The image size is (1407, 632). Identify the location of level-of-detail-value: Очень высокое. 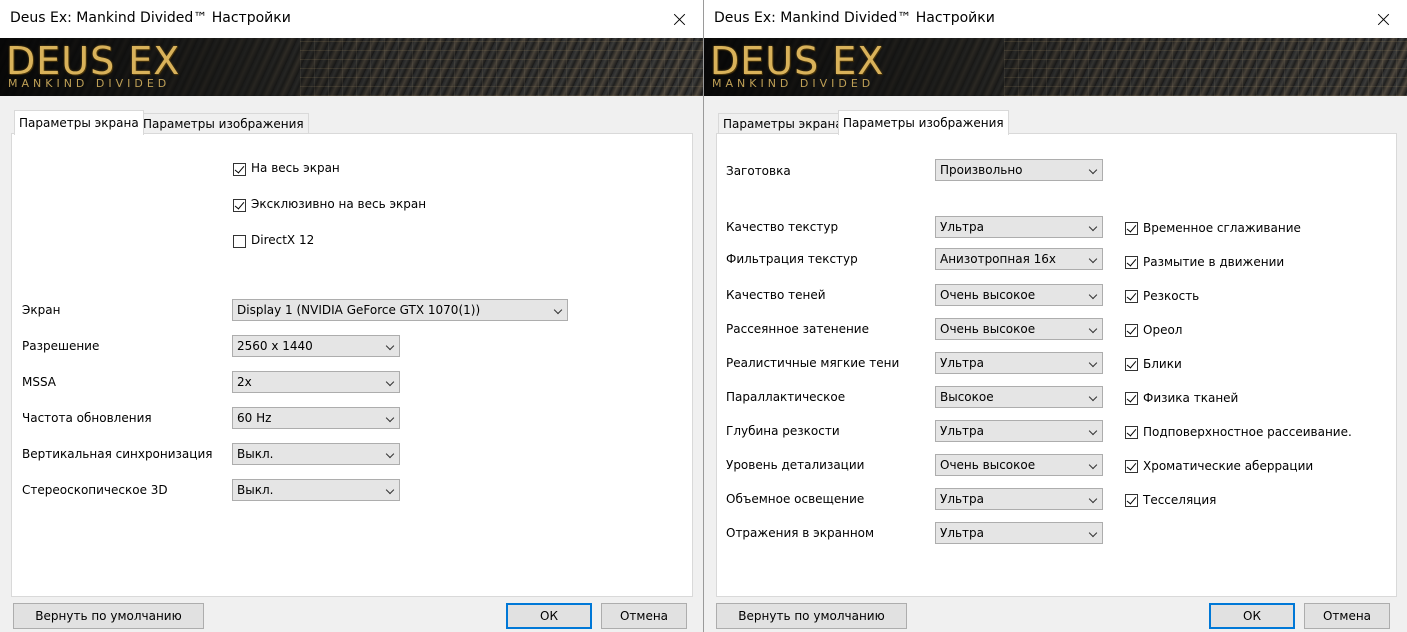
(988, 465).